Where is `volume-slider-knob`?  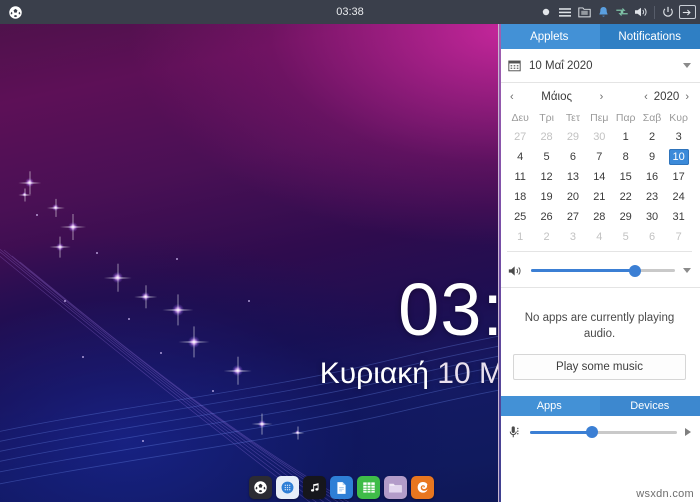 volume-slider-knob is located at coordinates (634, 270).